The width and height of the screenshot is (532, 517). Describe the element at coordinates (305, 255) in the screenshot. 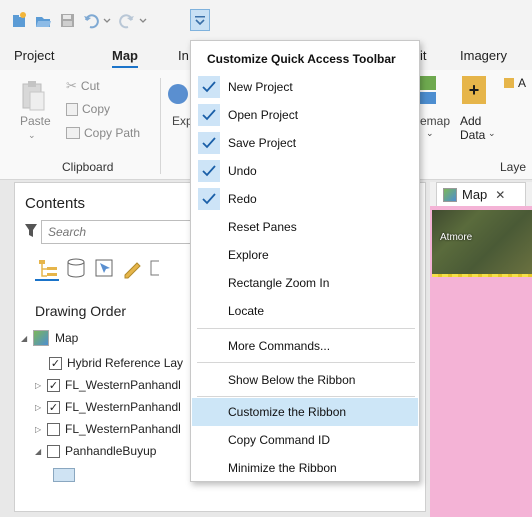

I see `menu-item-explore: Explore` at that location.